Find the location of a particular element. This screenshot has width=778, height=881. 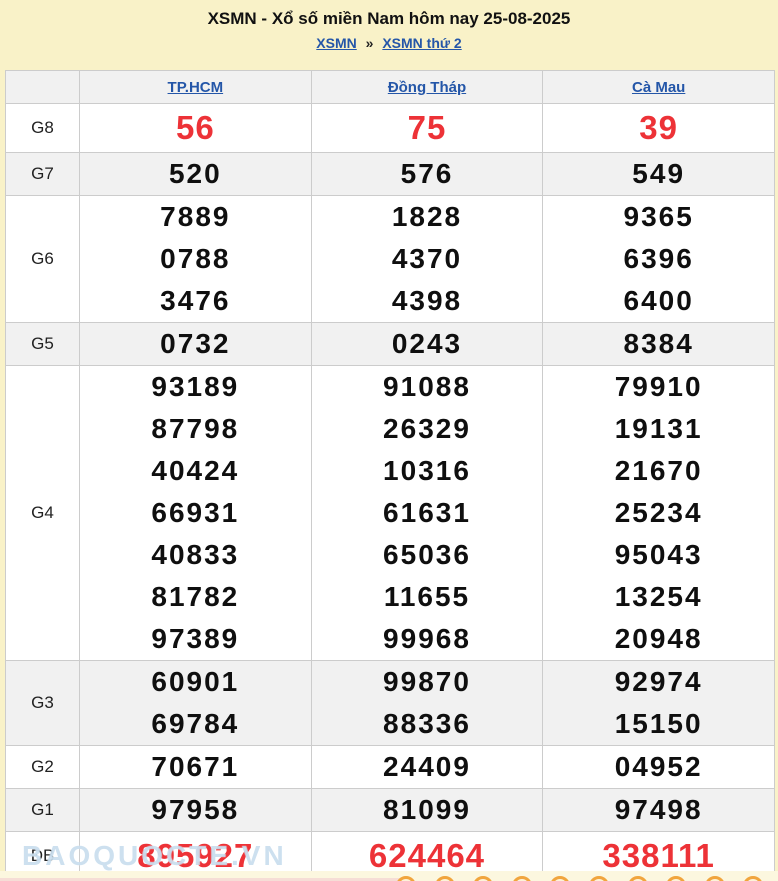

table-row: G8 56 75 39 is located at coordinates (390, 128).